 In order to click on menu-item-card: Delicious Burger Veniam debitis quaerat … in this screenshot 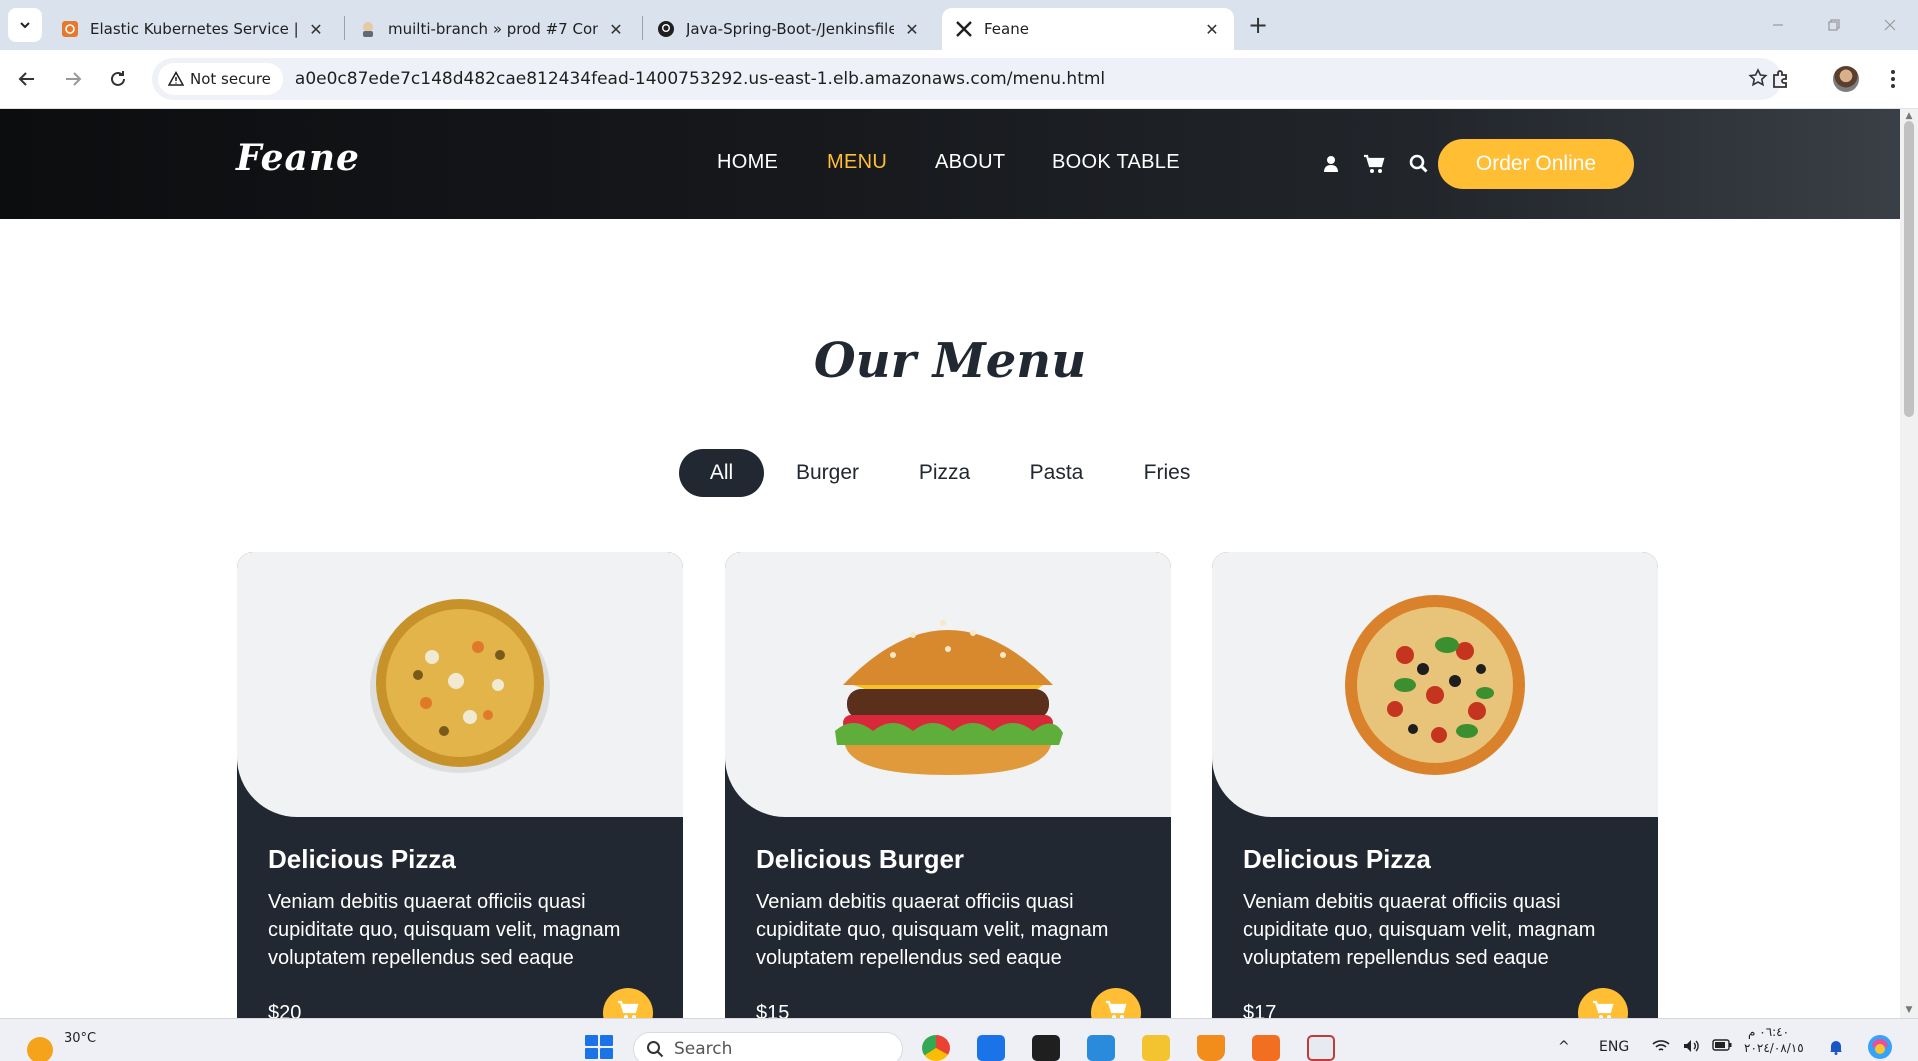, I will do `click(948, 785)`.